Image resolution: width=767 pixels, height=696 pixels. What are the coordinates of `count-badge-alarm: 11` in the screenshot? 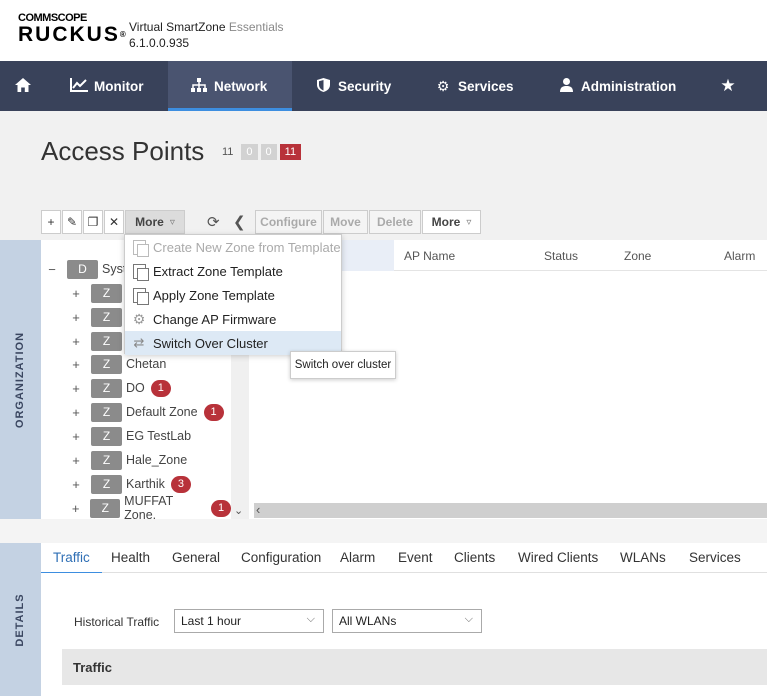 It's located at (290, 152).